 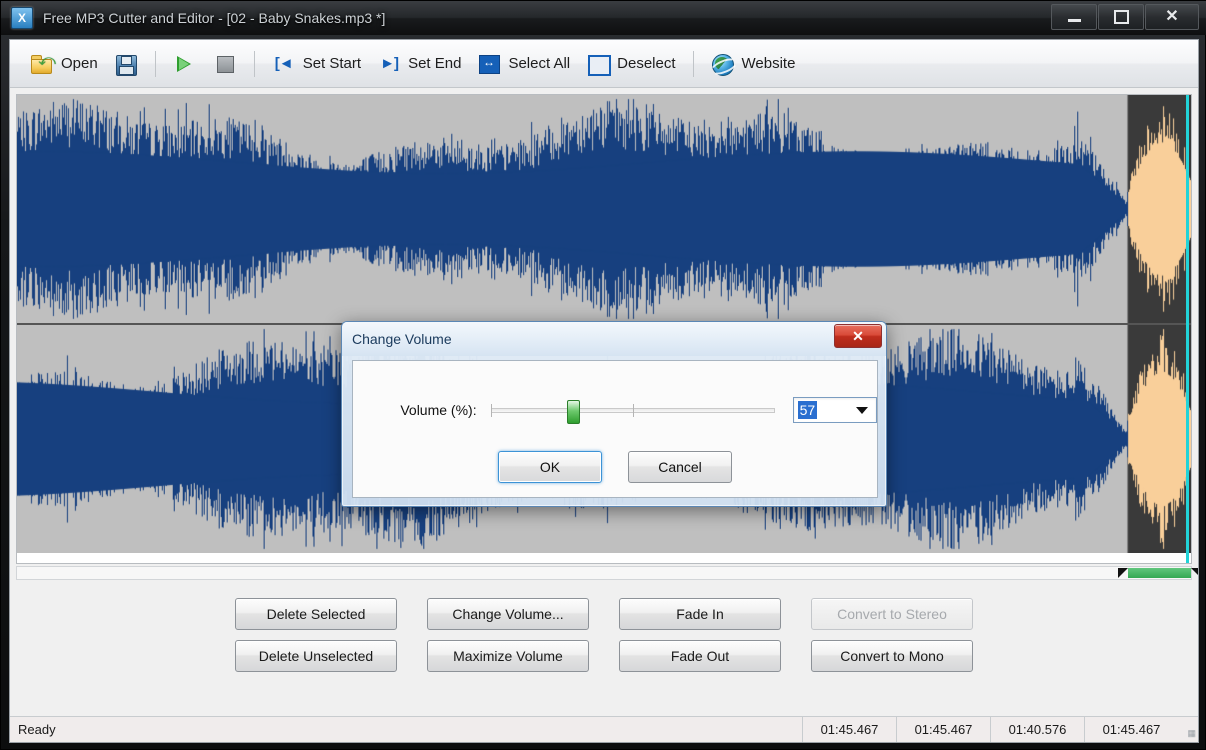 What do you see at coordinates (37, 729) in the screenshot?
I see `status-message: Ready` at bounding box center [37, 729].